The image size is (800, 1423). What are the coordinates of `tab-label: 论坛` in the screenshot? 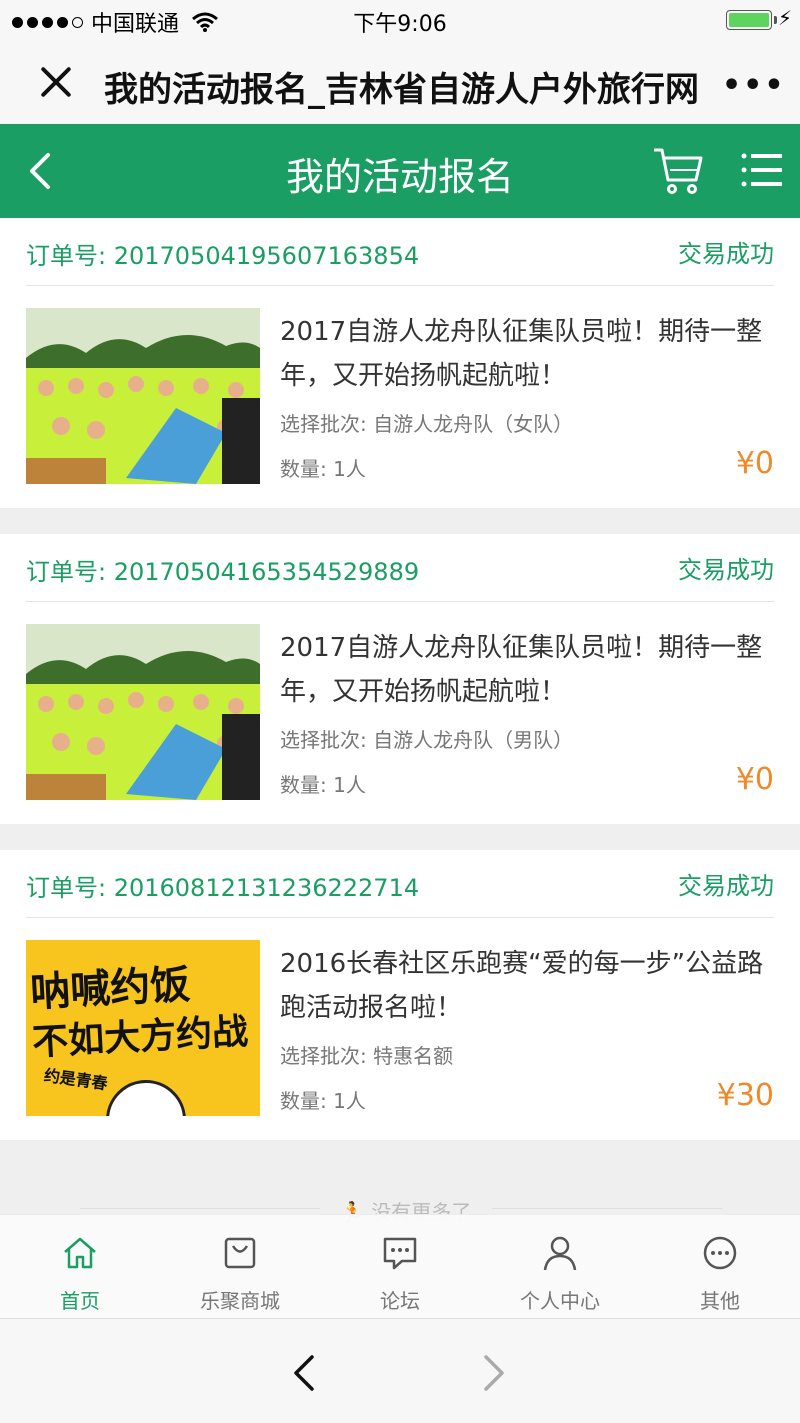 It's located at (400, 1301).